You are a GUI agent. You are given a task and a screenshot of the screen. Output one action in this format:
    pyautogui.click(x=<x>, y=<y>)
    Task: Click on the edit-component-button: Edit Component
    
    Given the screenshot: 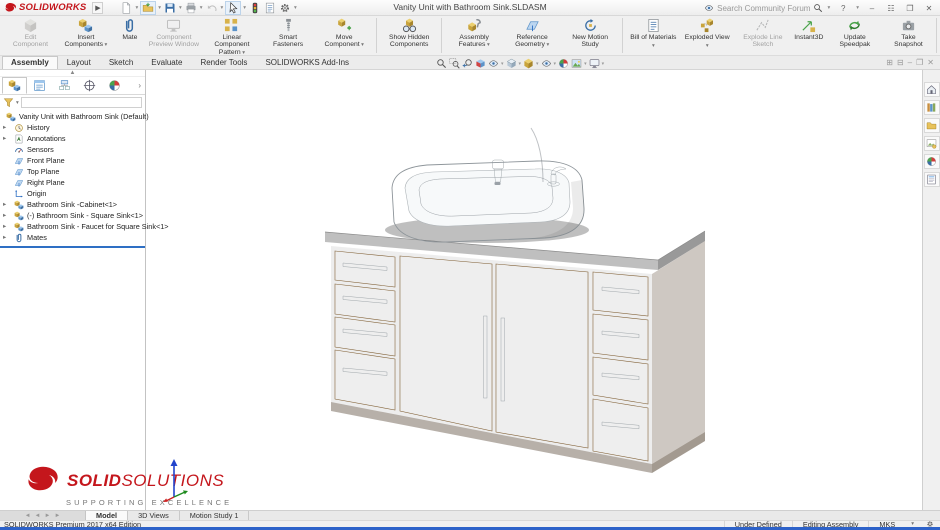 What is the action you would take?
    pyautogui.click(x=30, y=35)
    